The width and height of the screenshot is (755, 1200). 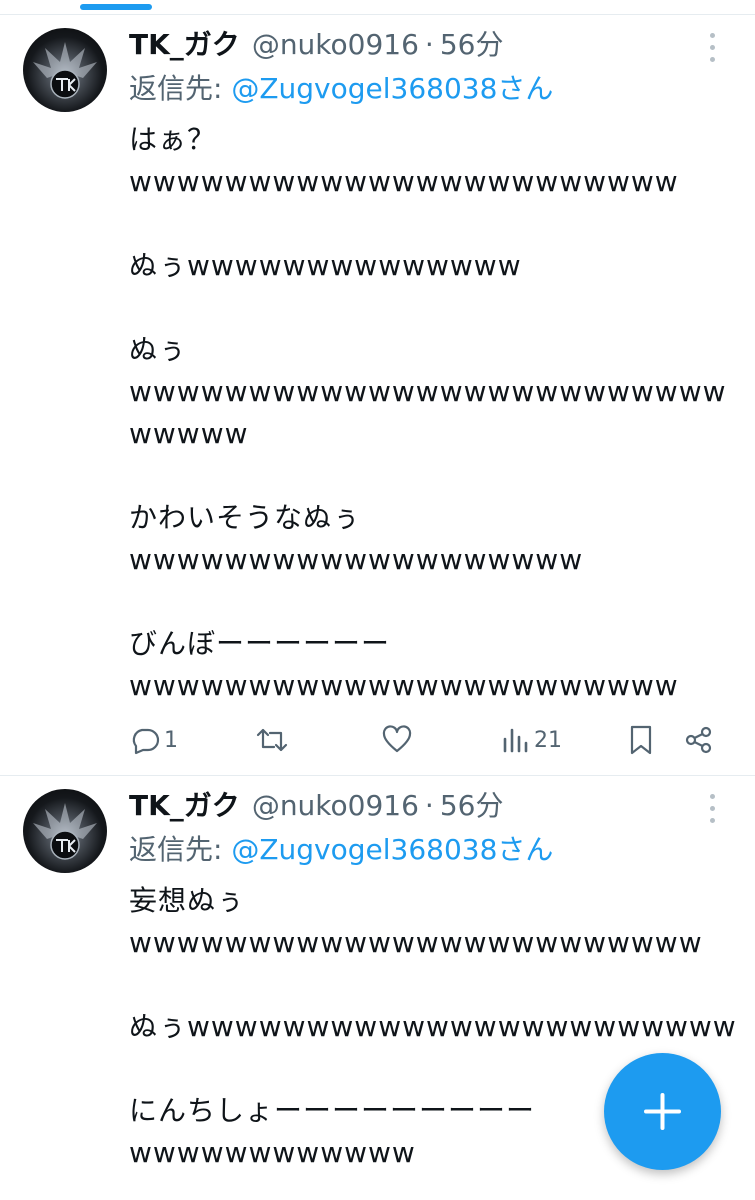 I want to click on tweet-actions: 1 21, so click(x=377, y=740).